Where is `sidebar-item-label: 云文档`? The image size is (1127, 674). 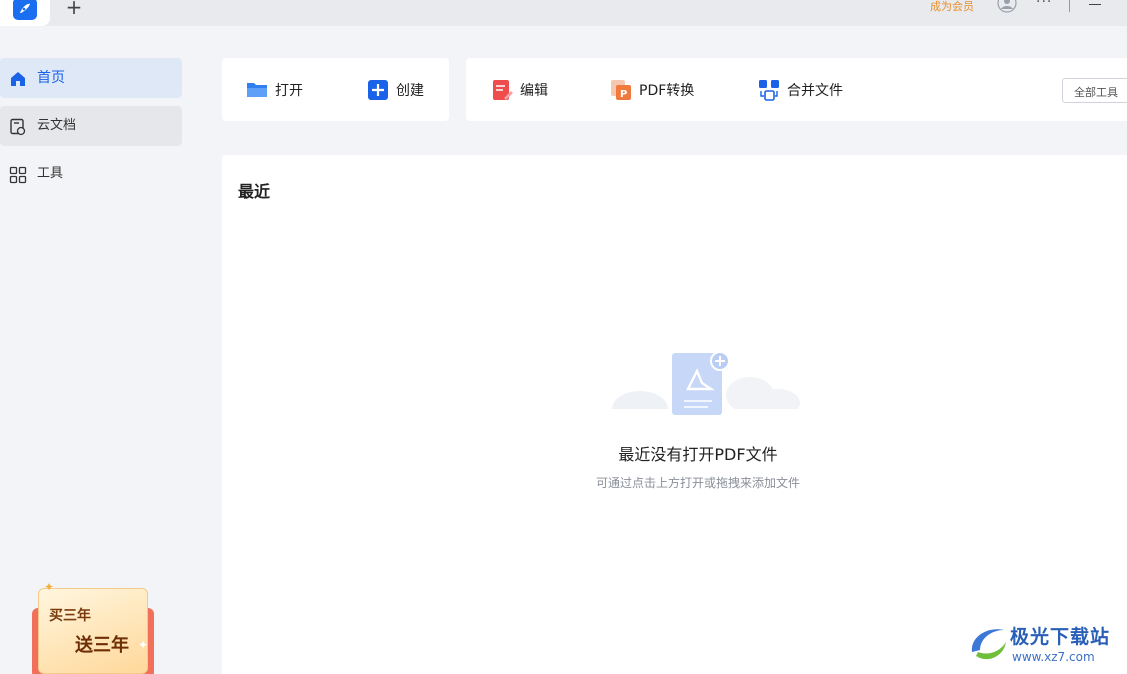 sidebar-item-label: 云文档 is located at coordinates (57, 125).